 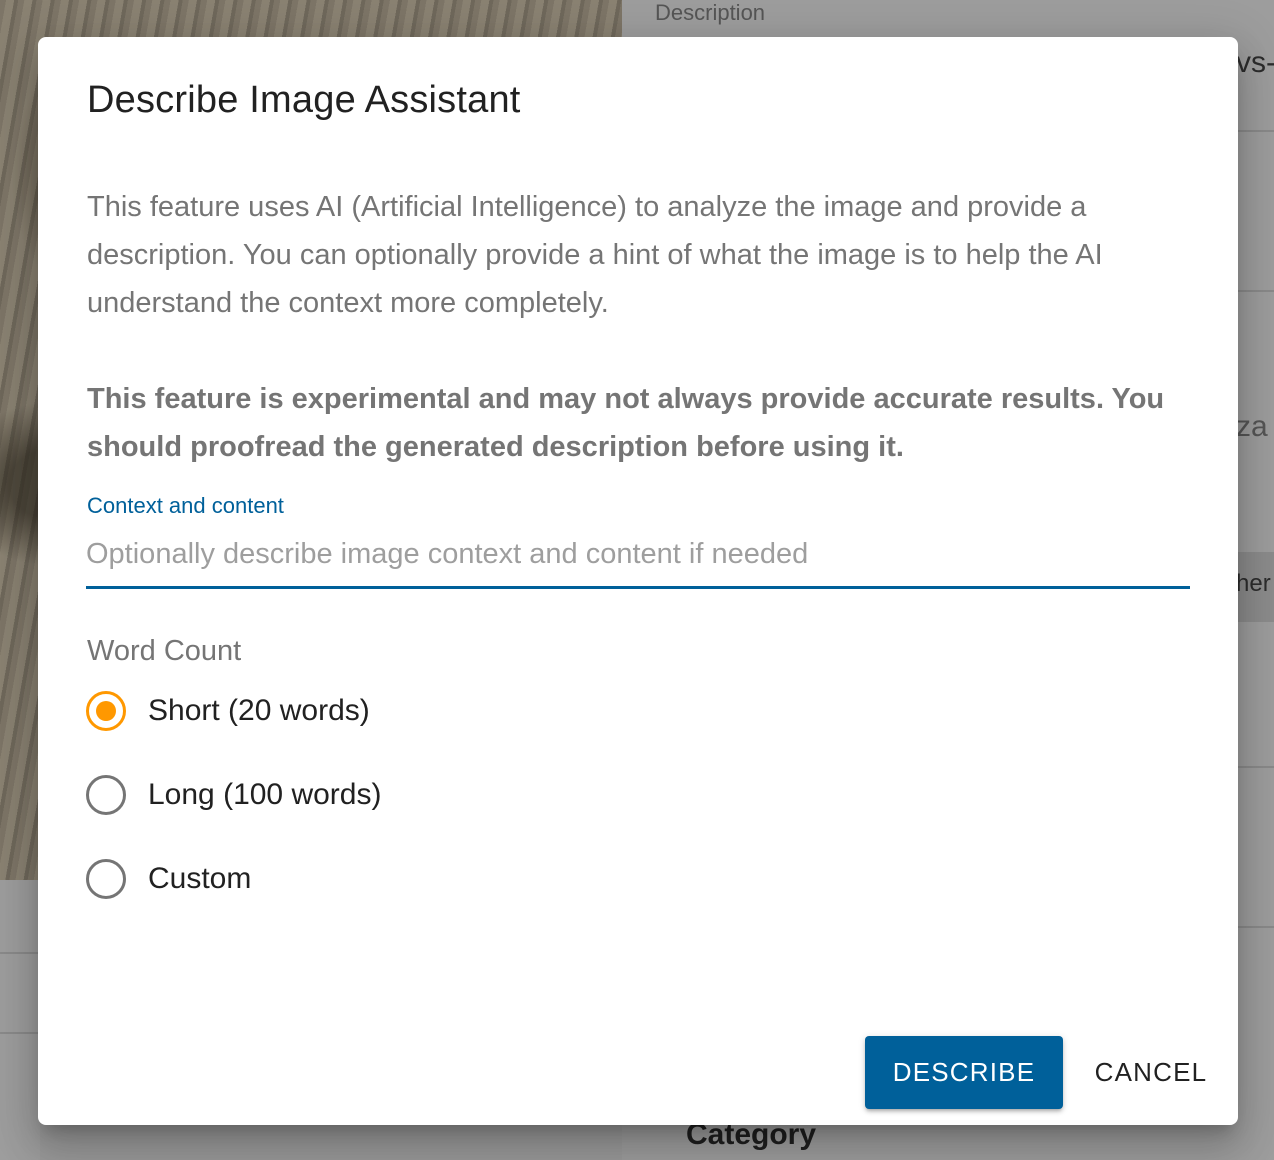 I want to click on word-count-option-short: Short (20 words), so click(x=228, y=711).